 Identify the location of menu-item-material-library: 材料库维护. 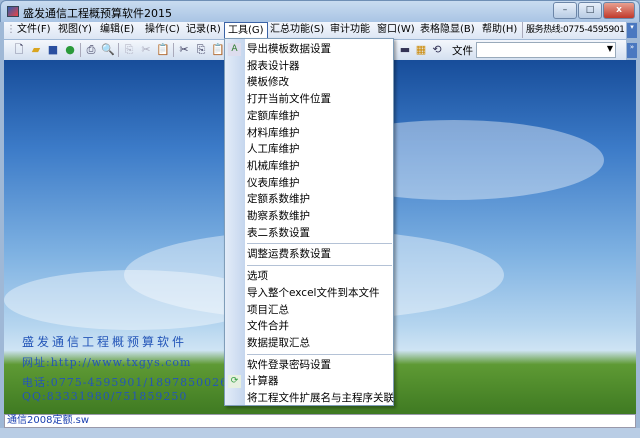
(319, 133).